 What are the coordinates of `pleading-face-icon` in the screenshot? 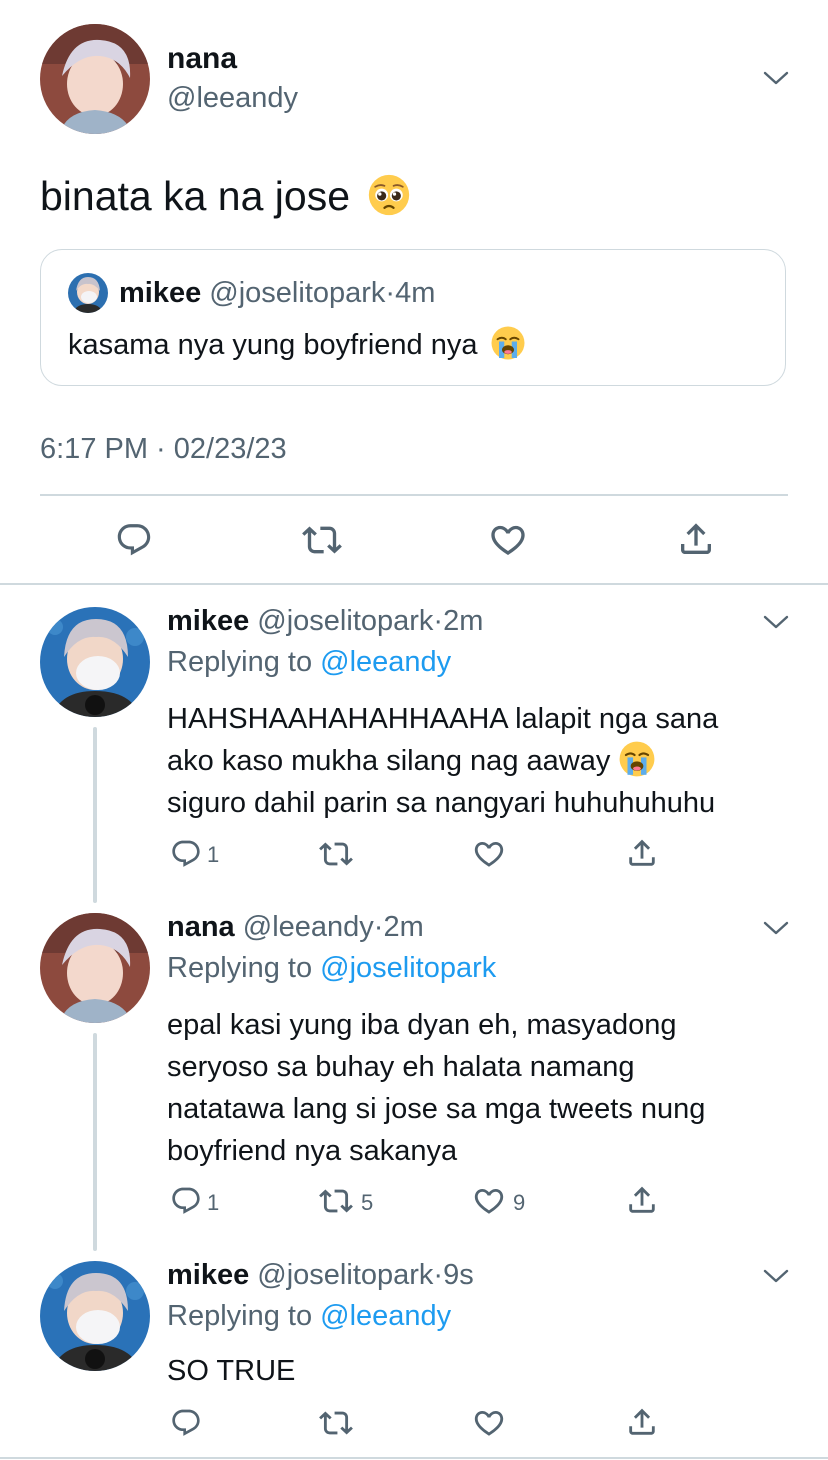 It's located at (389, 195).